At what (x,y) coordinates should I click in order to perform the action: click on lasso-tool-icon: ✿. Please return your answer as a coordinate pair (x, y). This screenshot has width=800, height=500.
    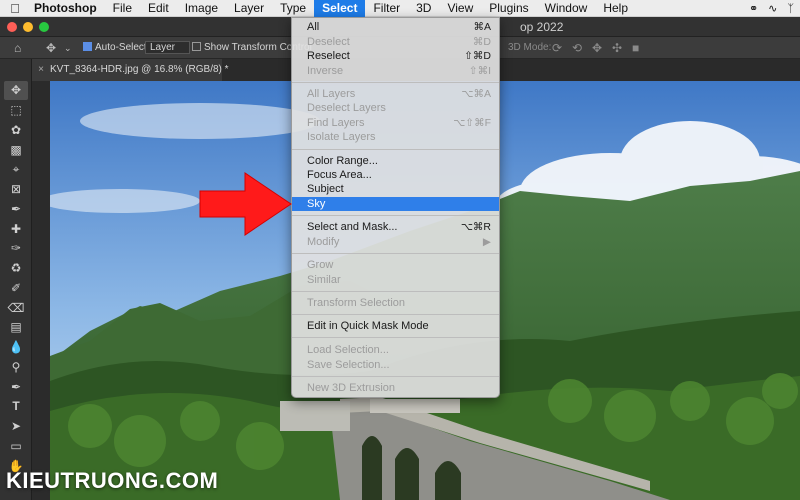
    Looking at the image, I should click on (16, 130).